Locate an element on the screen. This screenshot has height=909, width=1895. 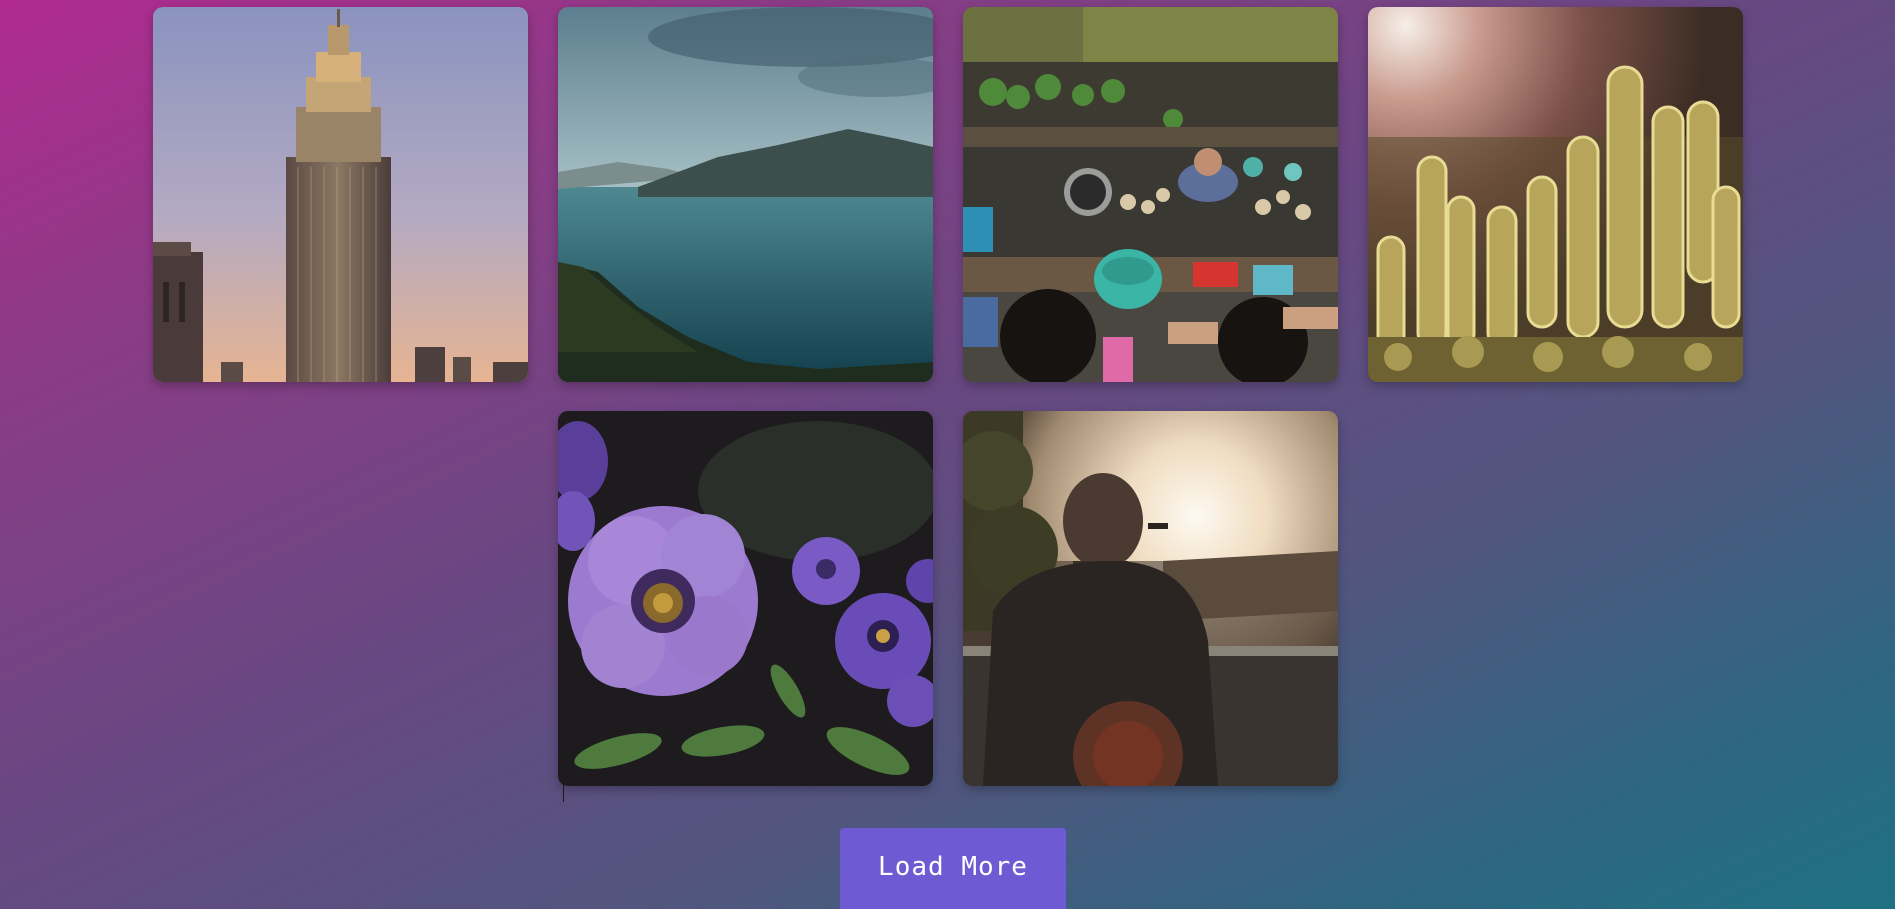
purple-petunia-photo is located at coordinates (745, 598).